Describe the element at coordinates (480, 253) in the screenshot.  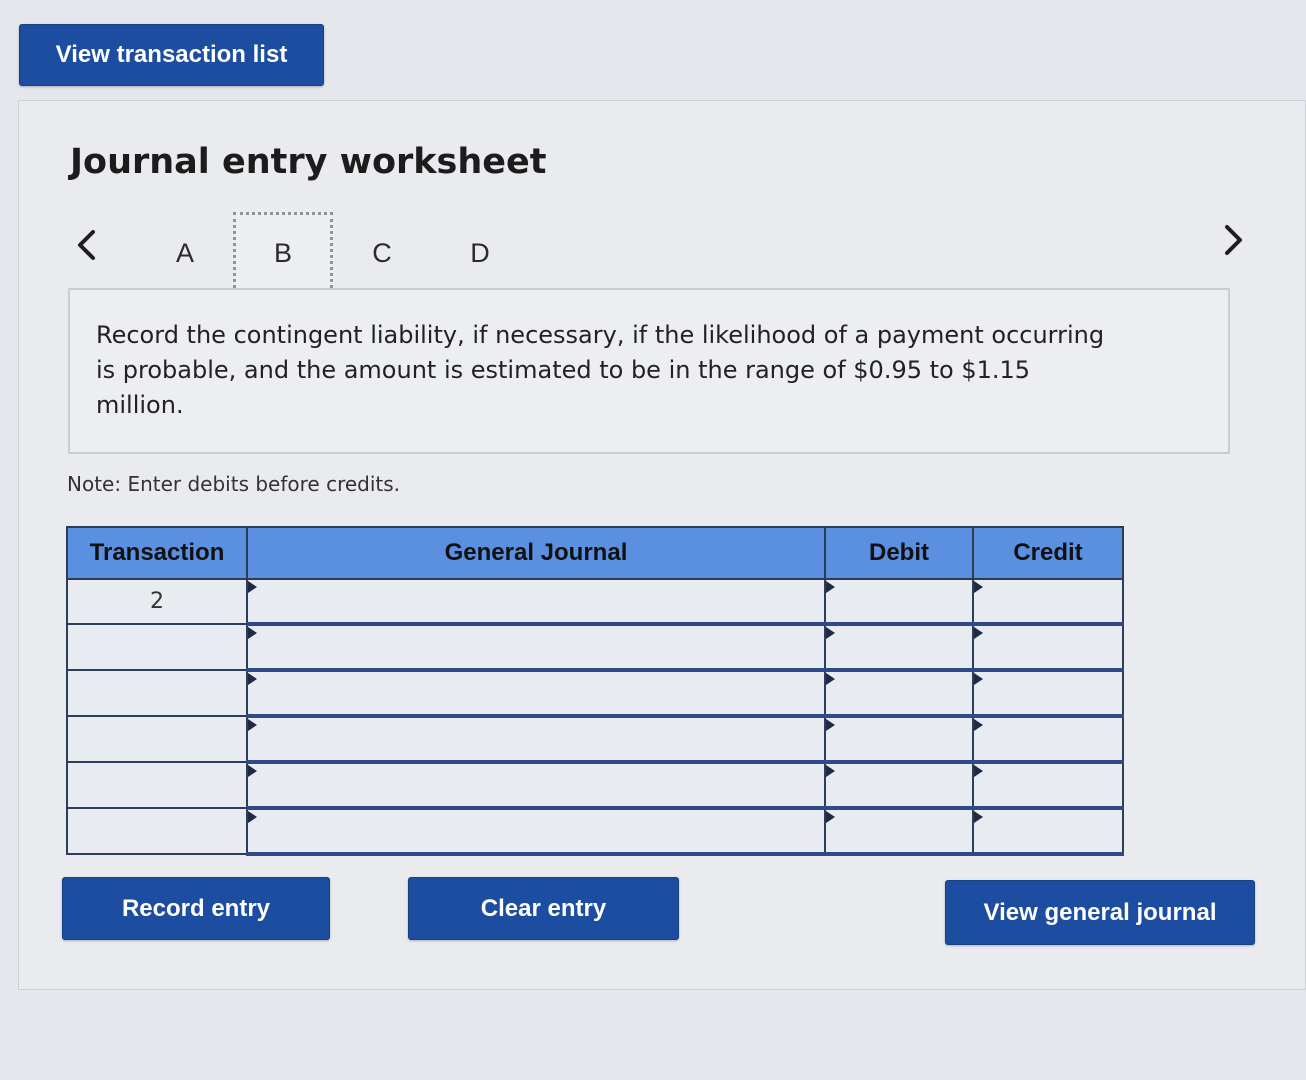
I see `tab-d: D` at that location.